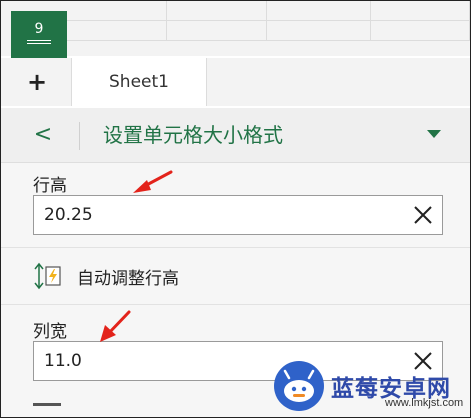 The height and width of the screenshot is (418, 471). What do you see at coordinates (235, 276) in the screenshot?
I see `autofit-row-height-button: 自动调整行高` at bounding box center [235, 276].